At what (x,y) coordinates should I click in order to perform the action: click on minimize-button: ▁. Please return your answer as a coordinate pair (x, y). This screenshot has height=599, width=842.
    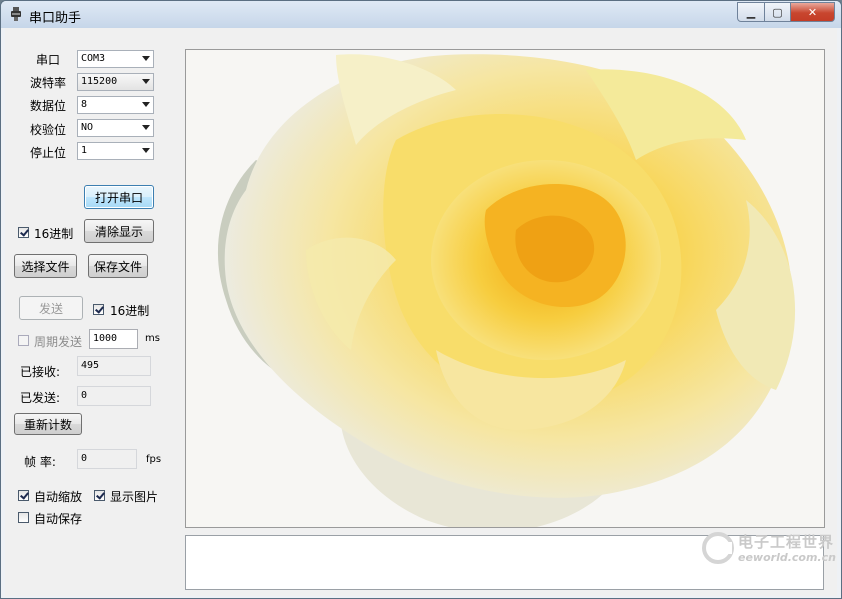
    Looking at the image, I should click on (751, 12).